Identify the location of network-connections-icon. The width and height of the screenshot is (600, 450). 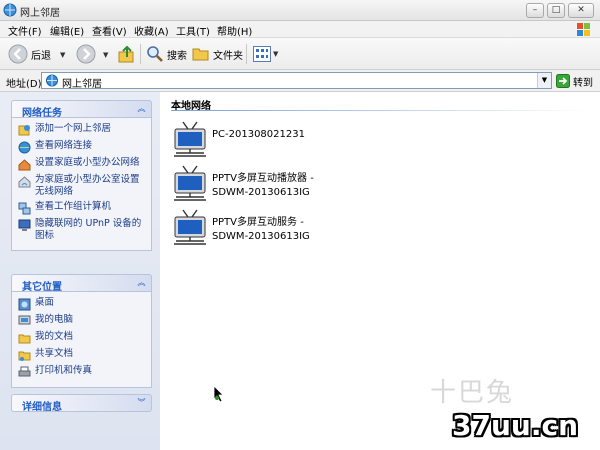
(24, 147).